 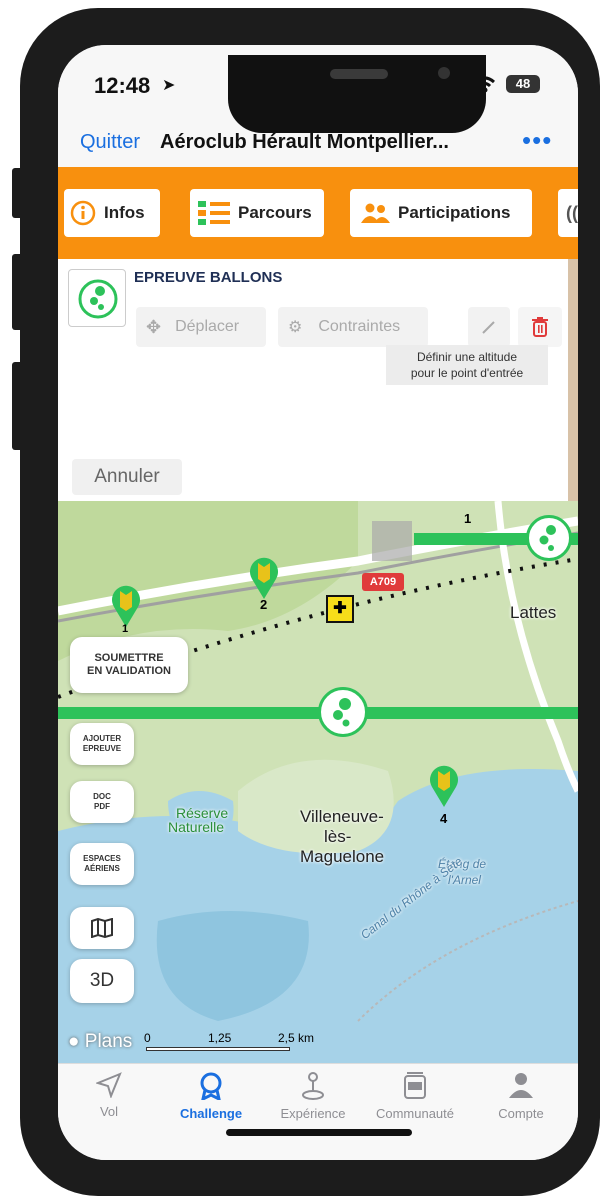 What do you see at coordinates (110, 142) in the screenshot?
I see `quit-button: Quitter` at bounding box center [110, 142].